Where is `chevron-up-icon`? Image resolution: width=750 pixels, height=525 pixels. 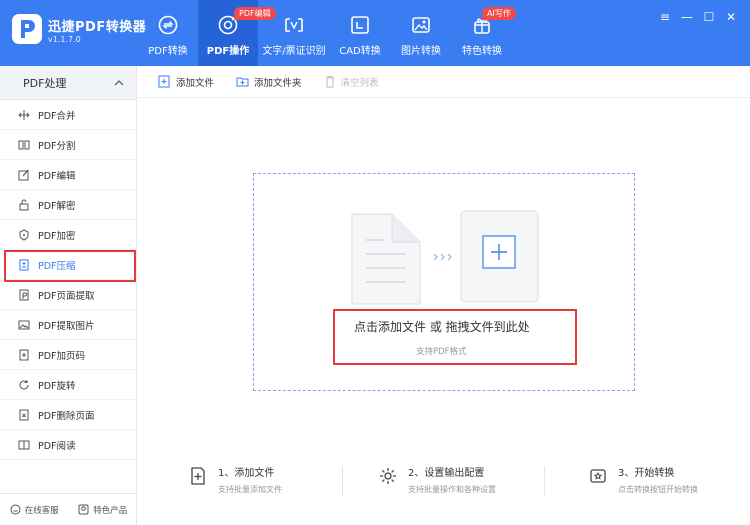 chevron-up-icon is located at coordinates (119, 82).